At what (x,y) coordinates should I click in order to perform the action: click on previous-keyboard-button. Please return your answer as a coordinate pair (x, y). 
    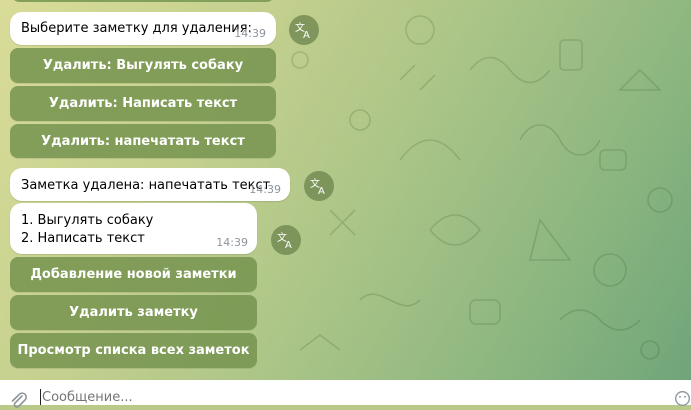
    Looking at the image, I should click on (143, 1).